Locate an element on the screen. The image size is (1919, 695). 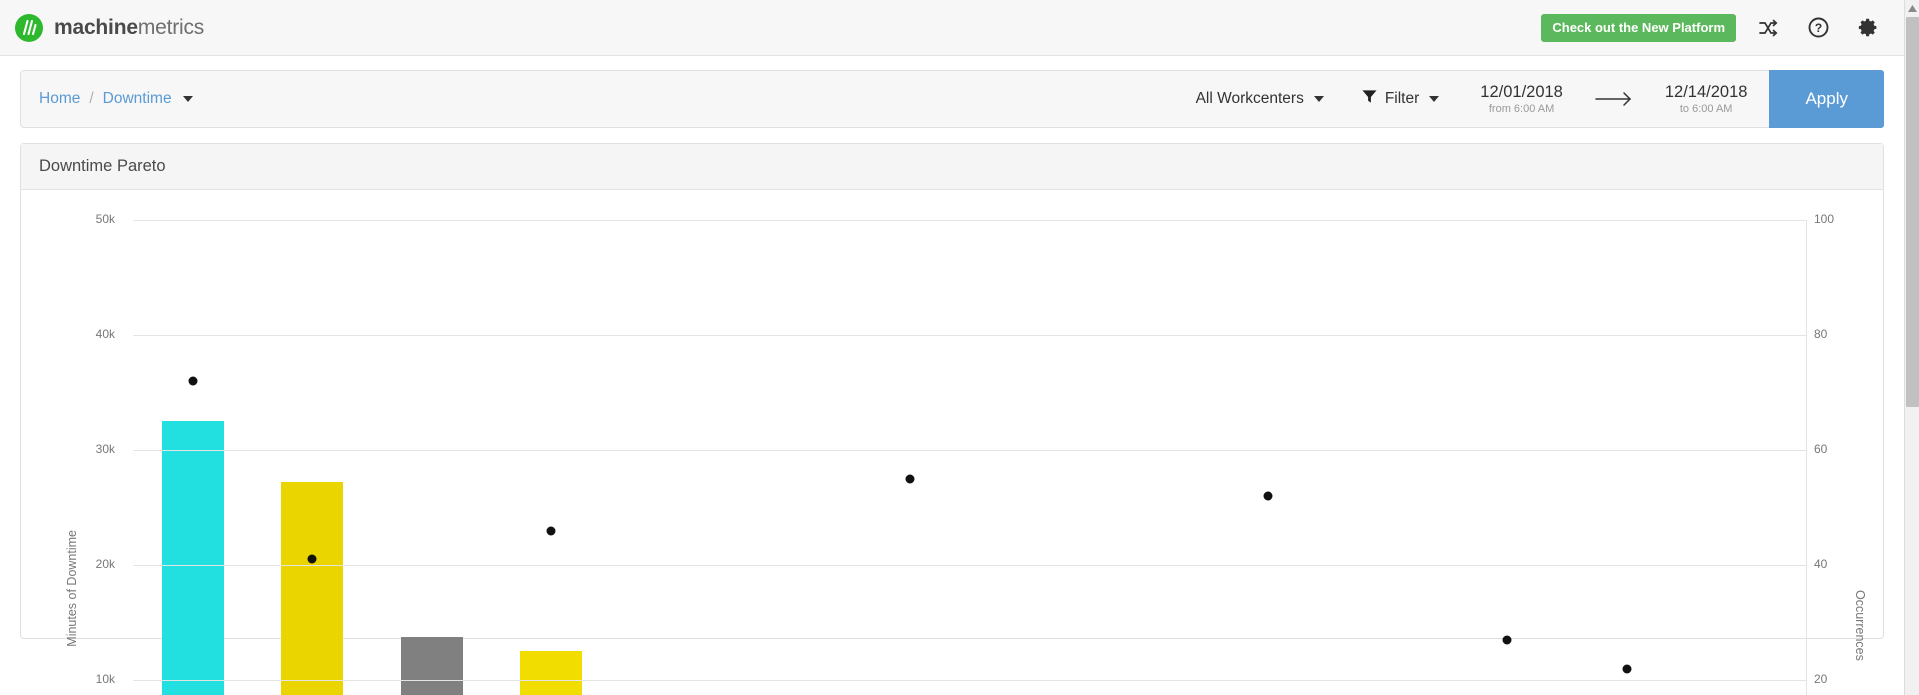
y-axis-title-left: Minutes of Downtime is located at coordinates (72, 588).